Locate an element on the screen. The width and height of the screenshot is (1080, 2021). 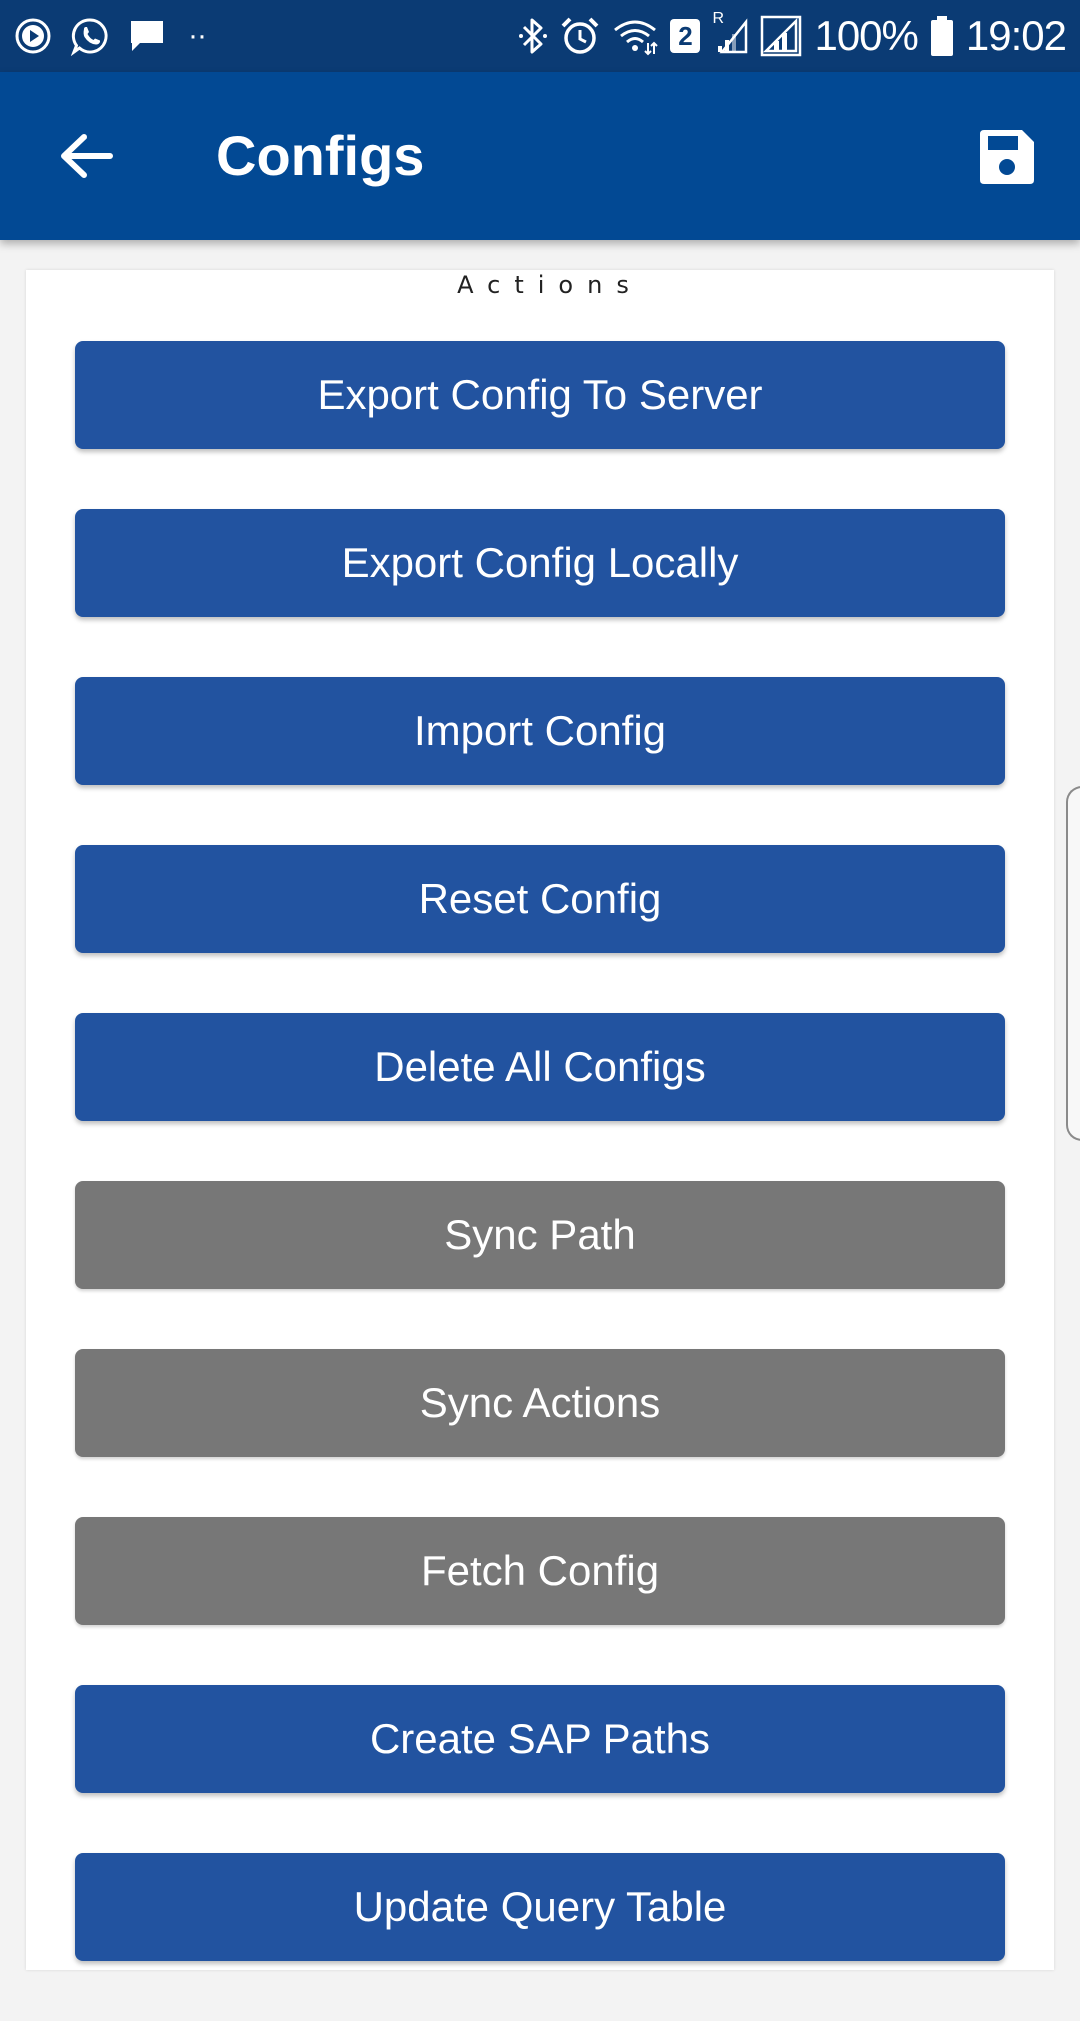
save-button is located at coordinates (1007, 157).